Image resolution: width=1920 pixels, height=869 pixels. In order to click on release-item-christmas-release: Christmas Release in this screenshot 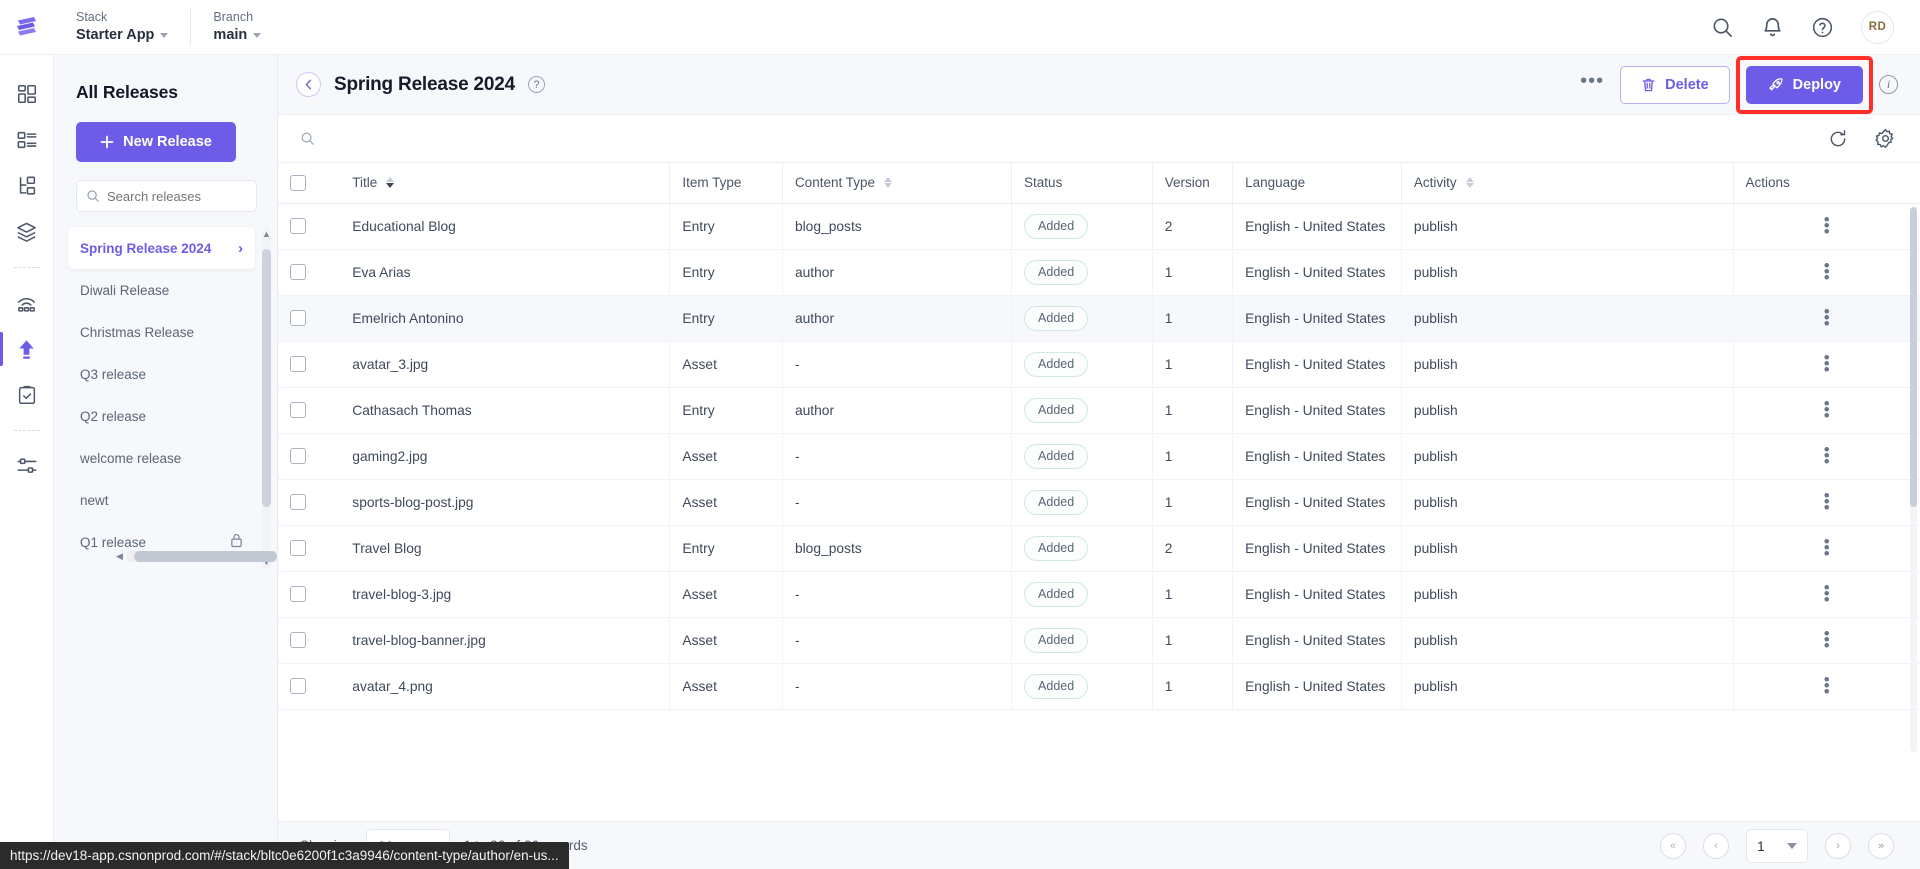, I will do `click(161, 332)`.